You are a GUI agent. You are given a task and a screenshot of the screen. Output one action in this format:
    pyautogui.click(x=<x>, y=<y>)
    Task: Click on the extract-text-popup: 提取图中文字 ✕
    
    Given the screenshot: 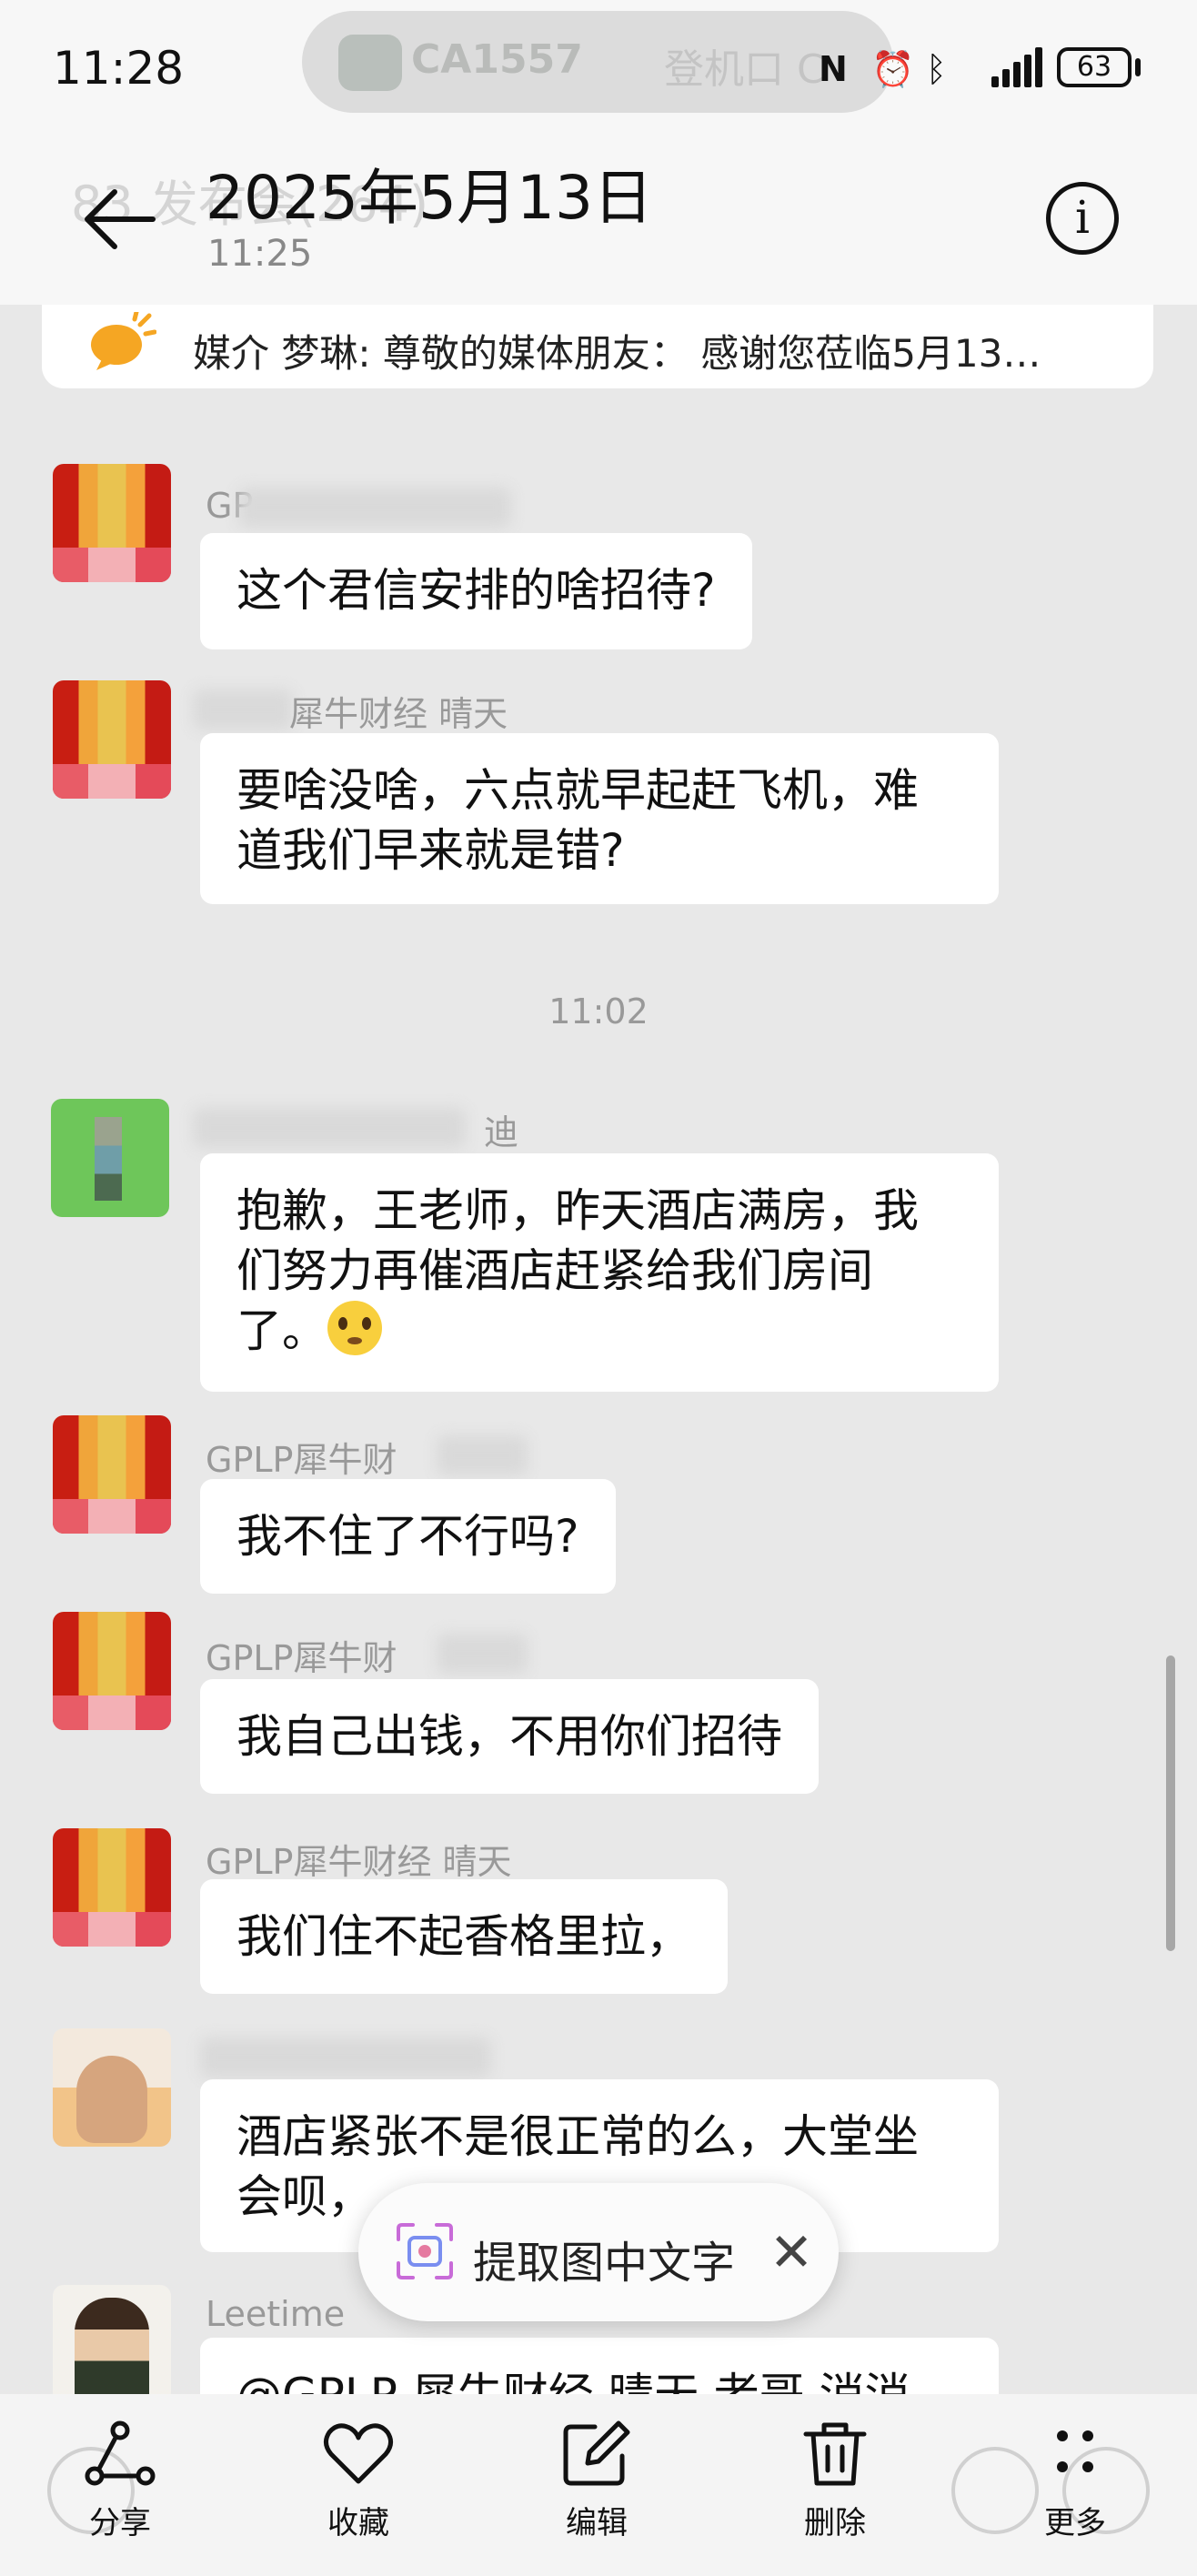 What is the action you would take?
    pyautogui.click(x=598, y=2252)
    